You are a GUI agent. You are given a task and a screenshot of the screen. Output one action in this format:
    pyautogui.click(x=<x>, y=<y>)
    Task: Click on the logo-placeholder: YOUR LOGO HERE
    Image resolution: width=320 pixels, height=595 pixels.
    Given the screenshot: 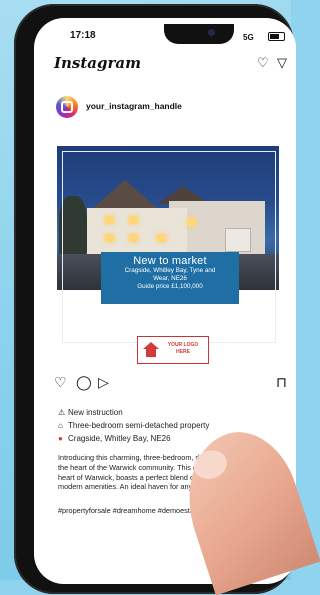 What is the action you would take?
    pyautogui.click(x=173, y=350)
    